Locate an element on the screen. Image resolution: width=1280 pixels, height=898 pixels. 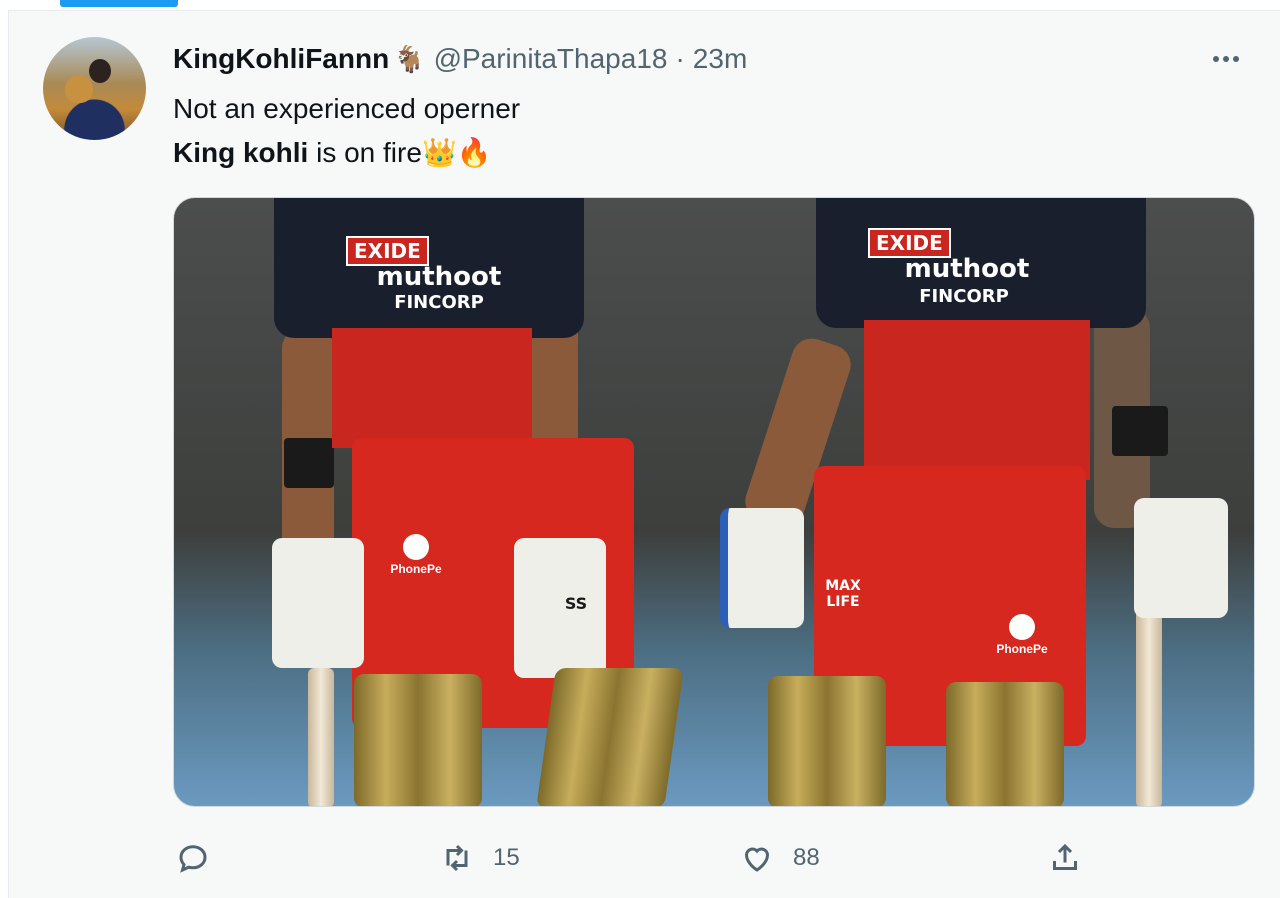
crown-fire-emoji: 👑🔥 is located at coordinates (456, 152).